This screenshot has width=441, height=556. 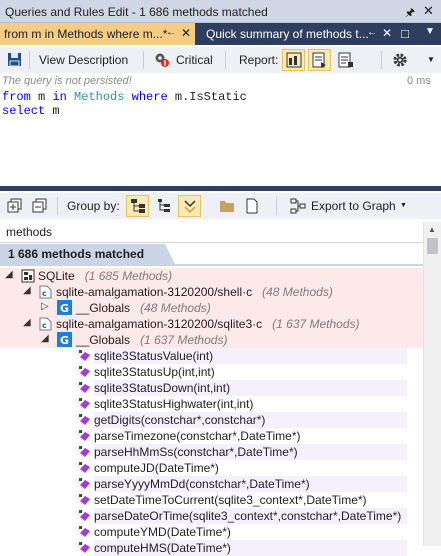 What do you see at coordinates (16, 97) in the screenshot?
I see `code-keyword: from` at bounding box center [16, 97].